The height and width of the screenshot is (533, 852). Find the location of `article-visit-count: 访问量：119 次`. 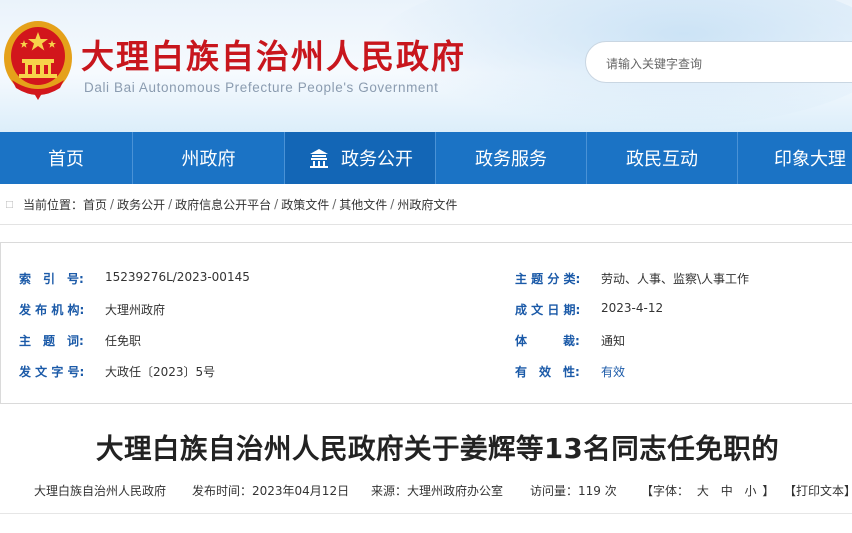

article-visit-count: 访问量：119 次 is located at coordinates (573, 491).